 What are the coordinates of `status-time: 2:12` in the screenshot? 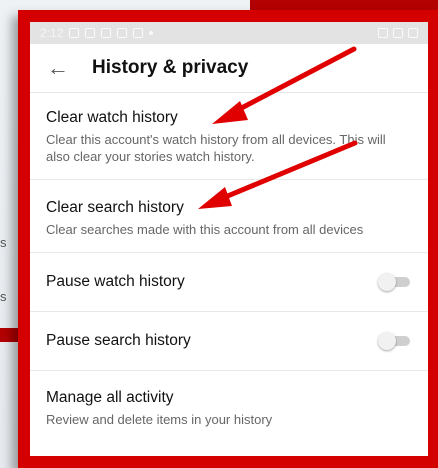 It's located at (52, 33).